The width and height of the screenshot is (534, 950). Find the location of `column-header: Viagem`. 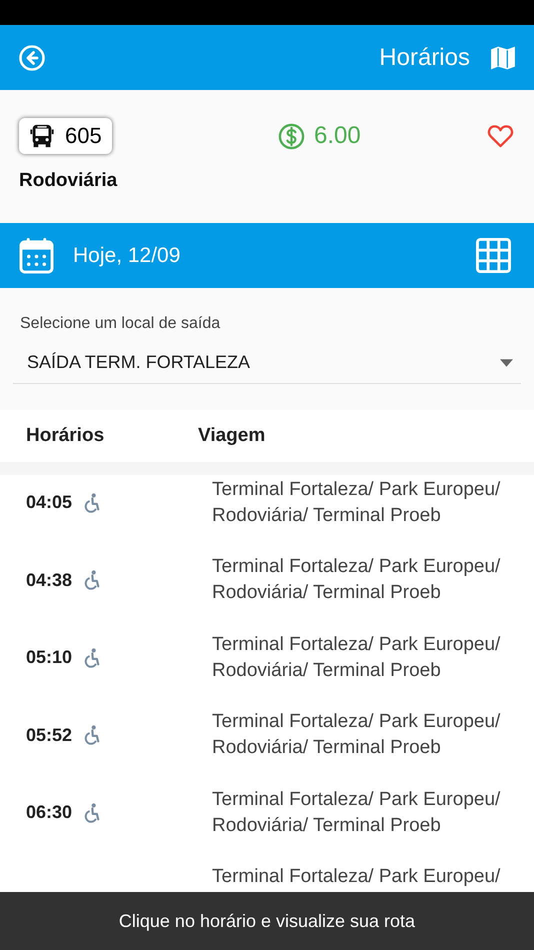

column-header: Viagem is located at coordinates (232, 436).